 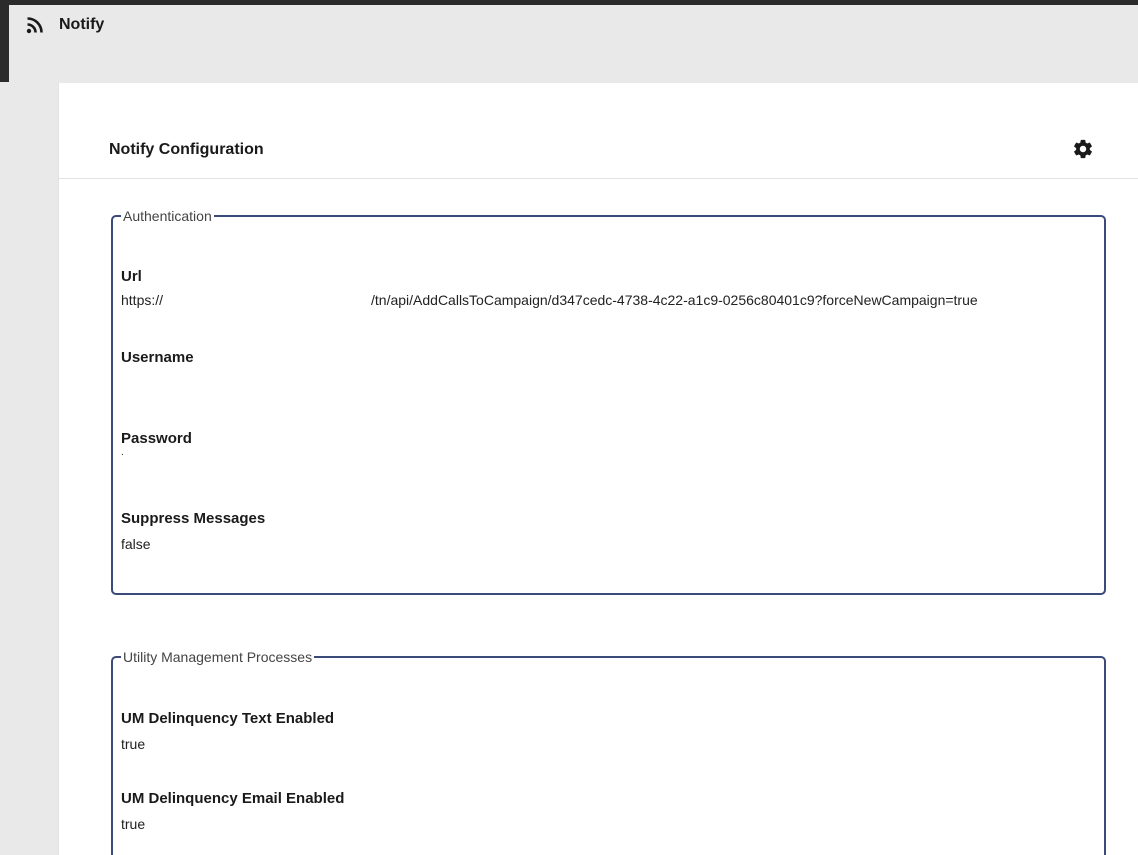 I want to click on rss-feed-icon, so click(x=35, y=25).